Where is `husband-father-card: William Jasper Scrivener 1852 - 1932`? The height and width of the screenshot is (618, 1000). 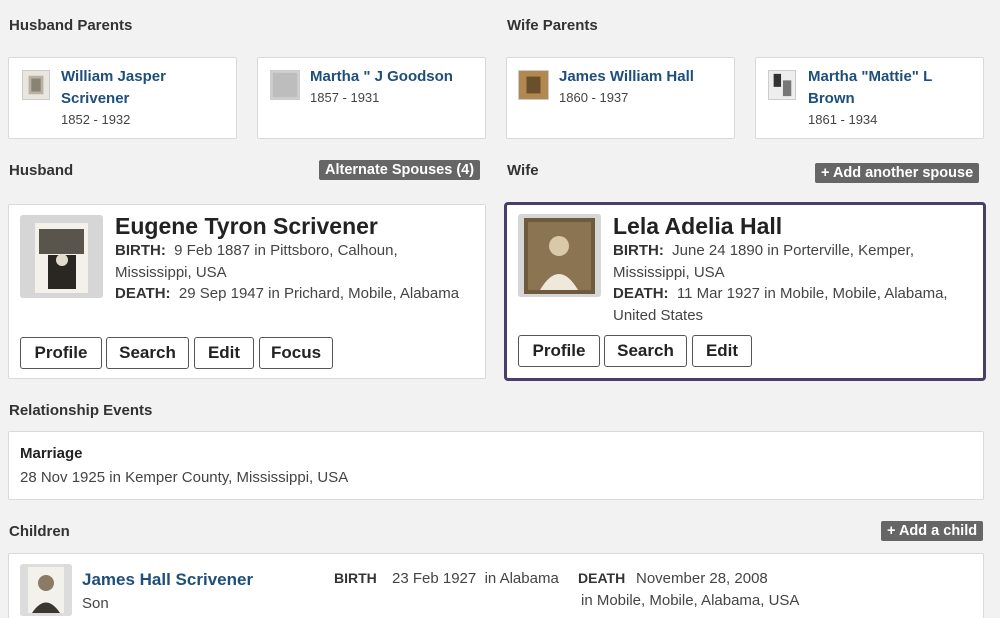 husband-father-card: William Jasper Scrivener 1852 - 1932 is located at coordinates (122, 98).